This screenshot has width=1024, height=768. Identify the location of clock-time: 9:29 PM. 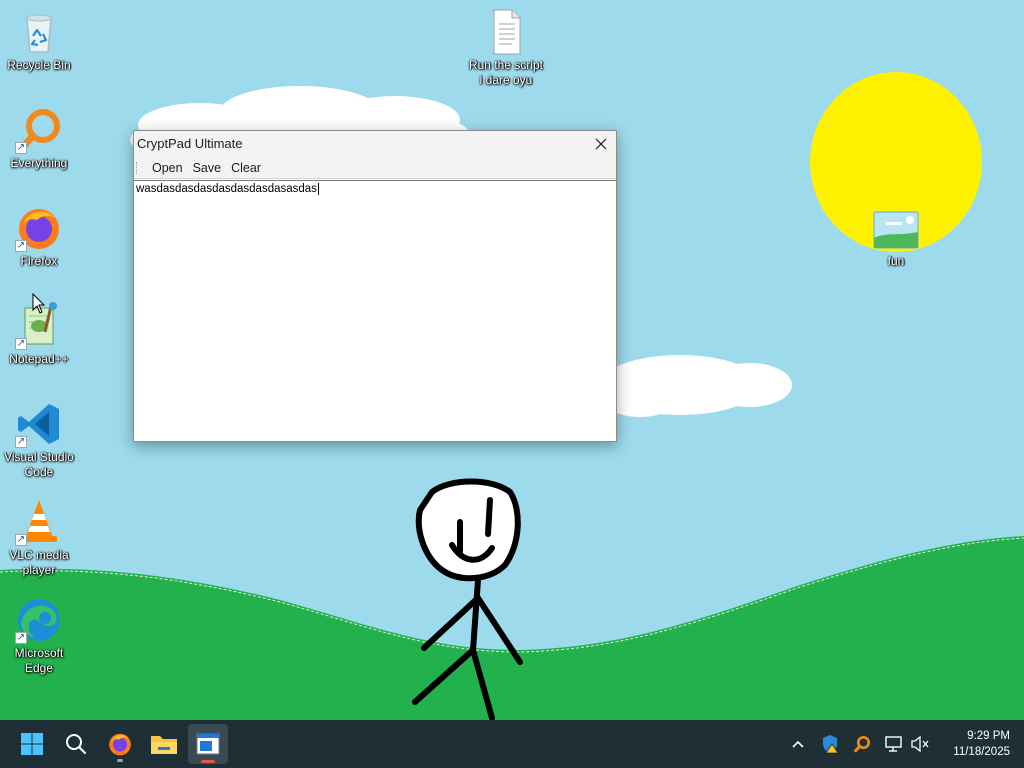
(988, 736).